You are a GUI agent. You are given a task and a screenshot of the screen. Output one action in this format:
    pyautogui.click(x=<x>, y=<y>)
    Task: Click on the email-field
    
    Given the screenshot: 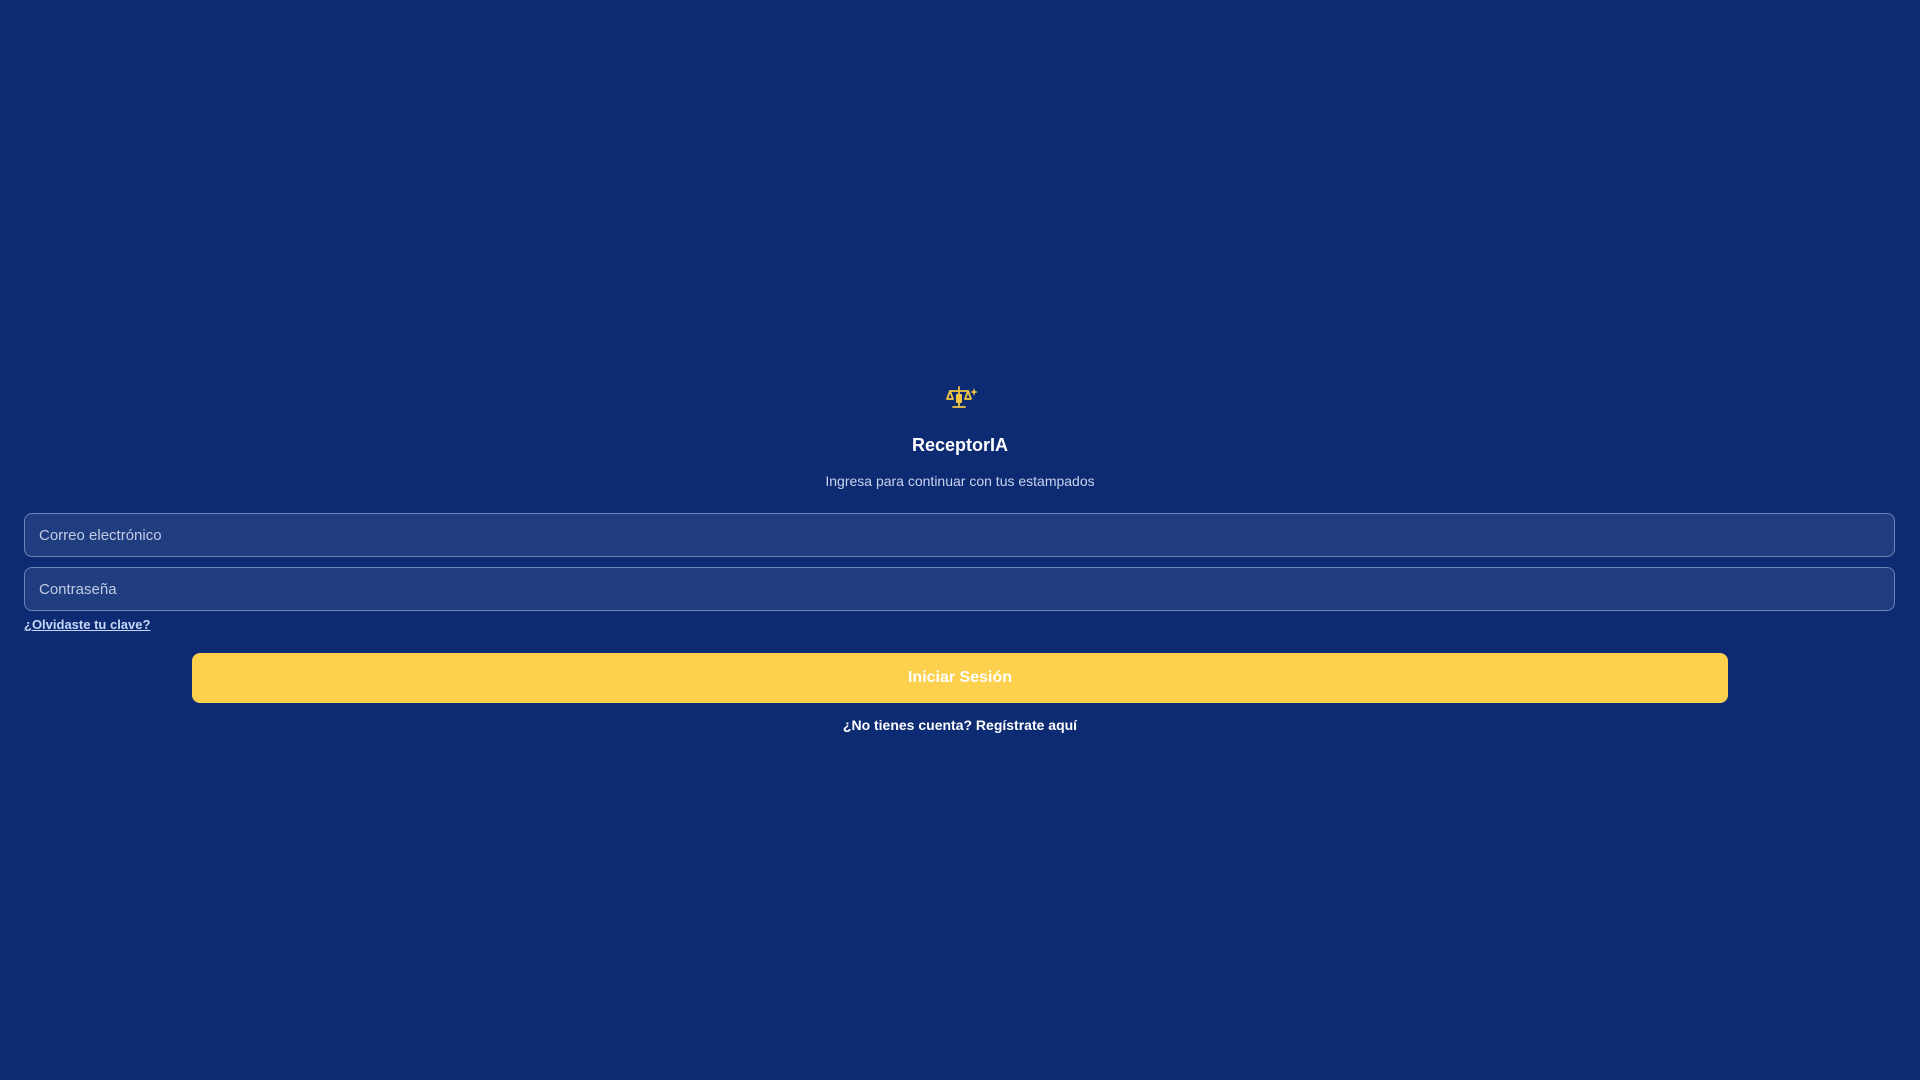 What is the action you would take?
    pyautogui.click(x=959, y=535)
    